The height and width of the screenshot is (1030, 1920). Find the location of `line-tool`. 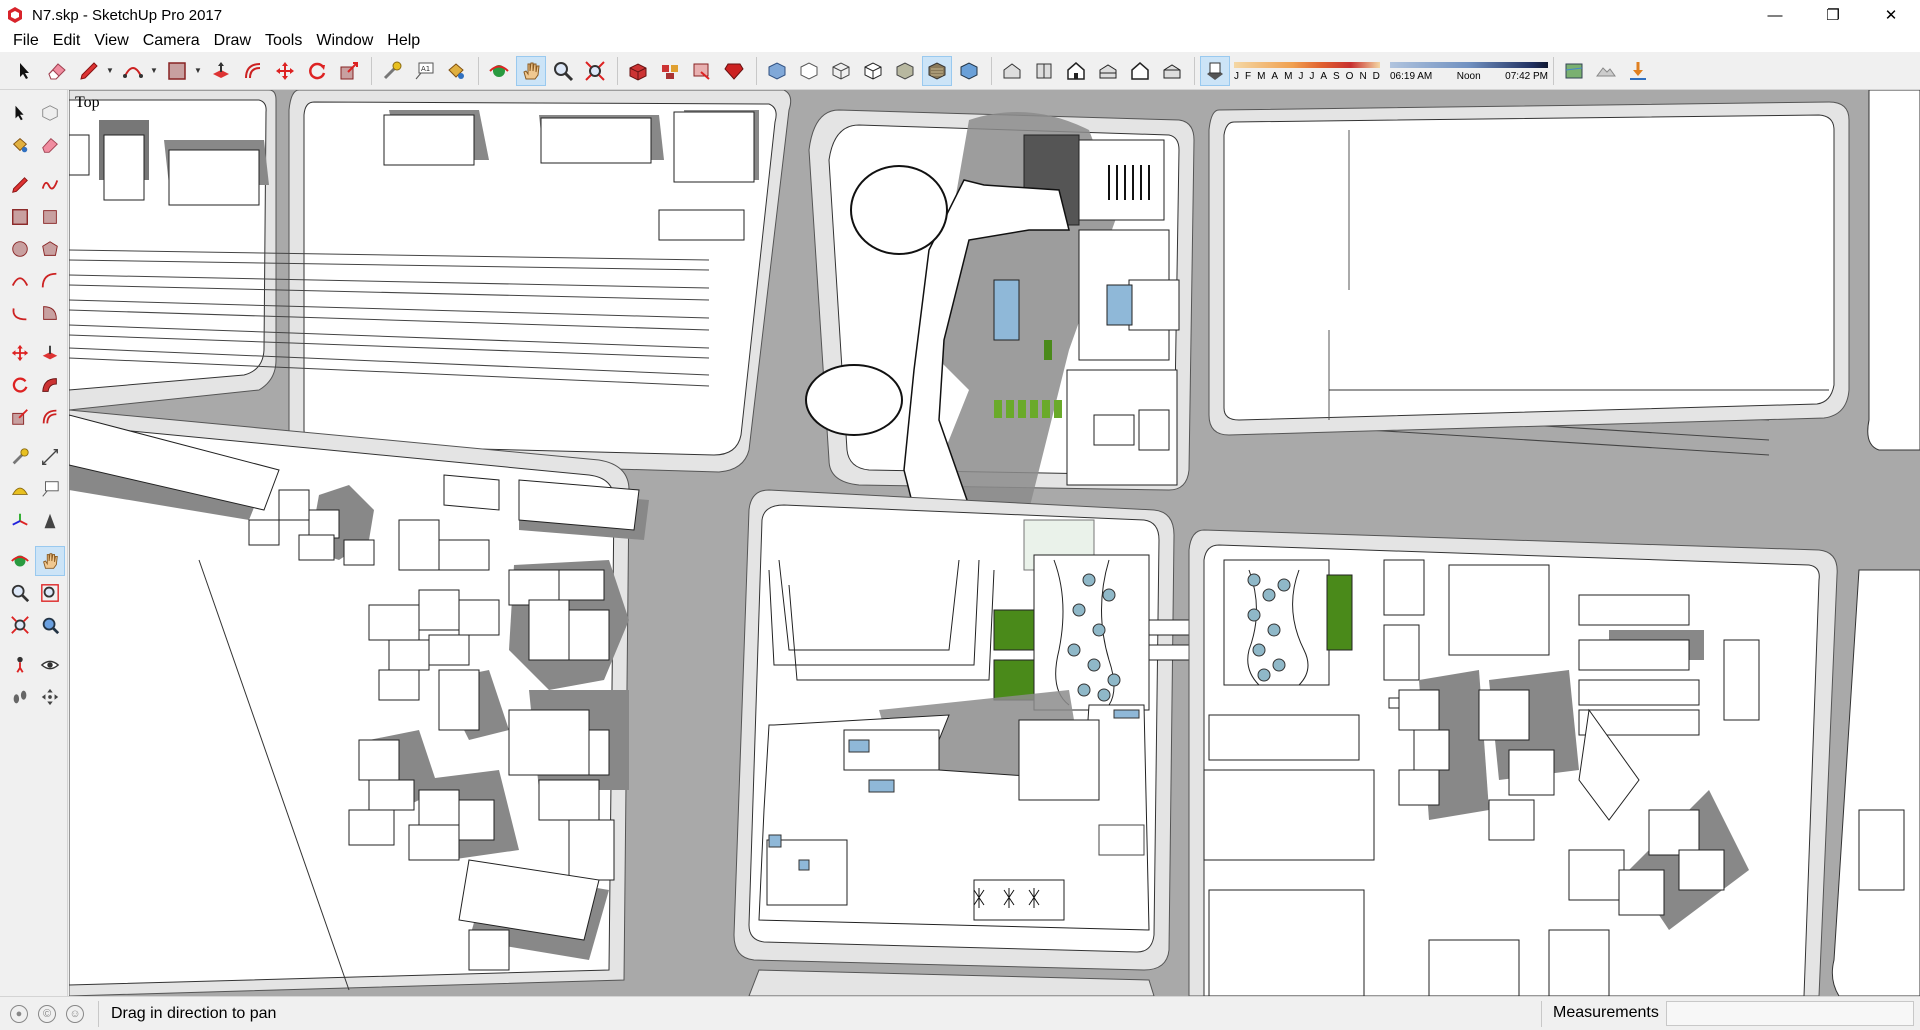

line-tool is located at coordinates (20, 185).